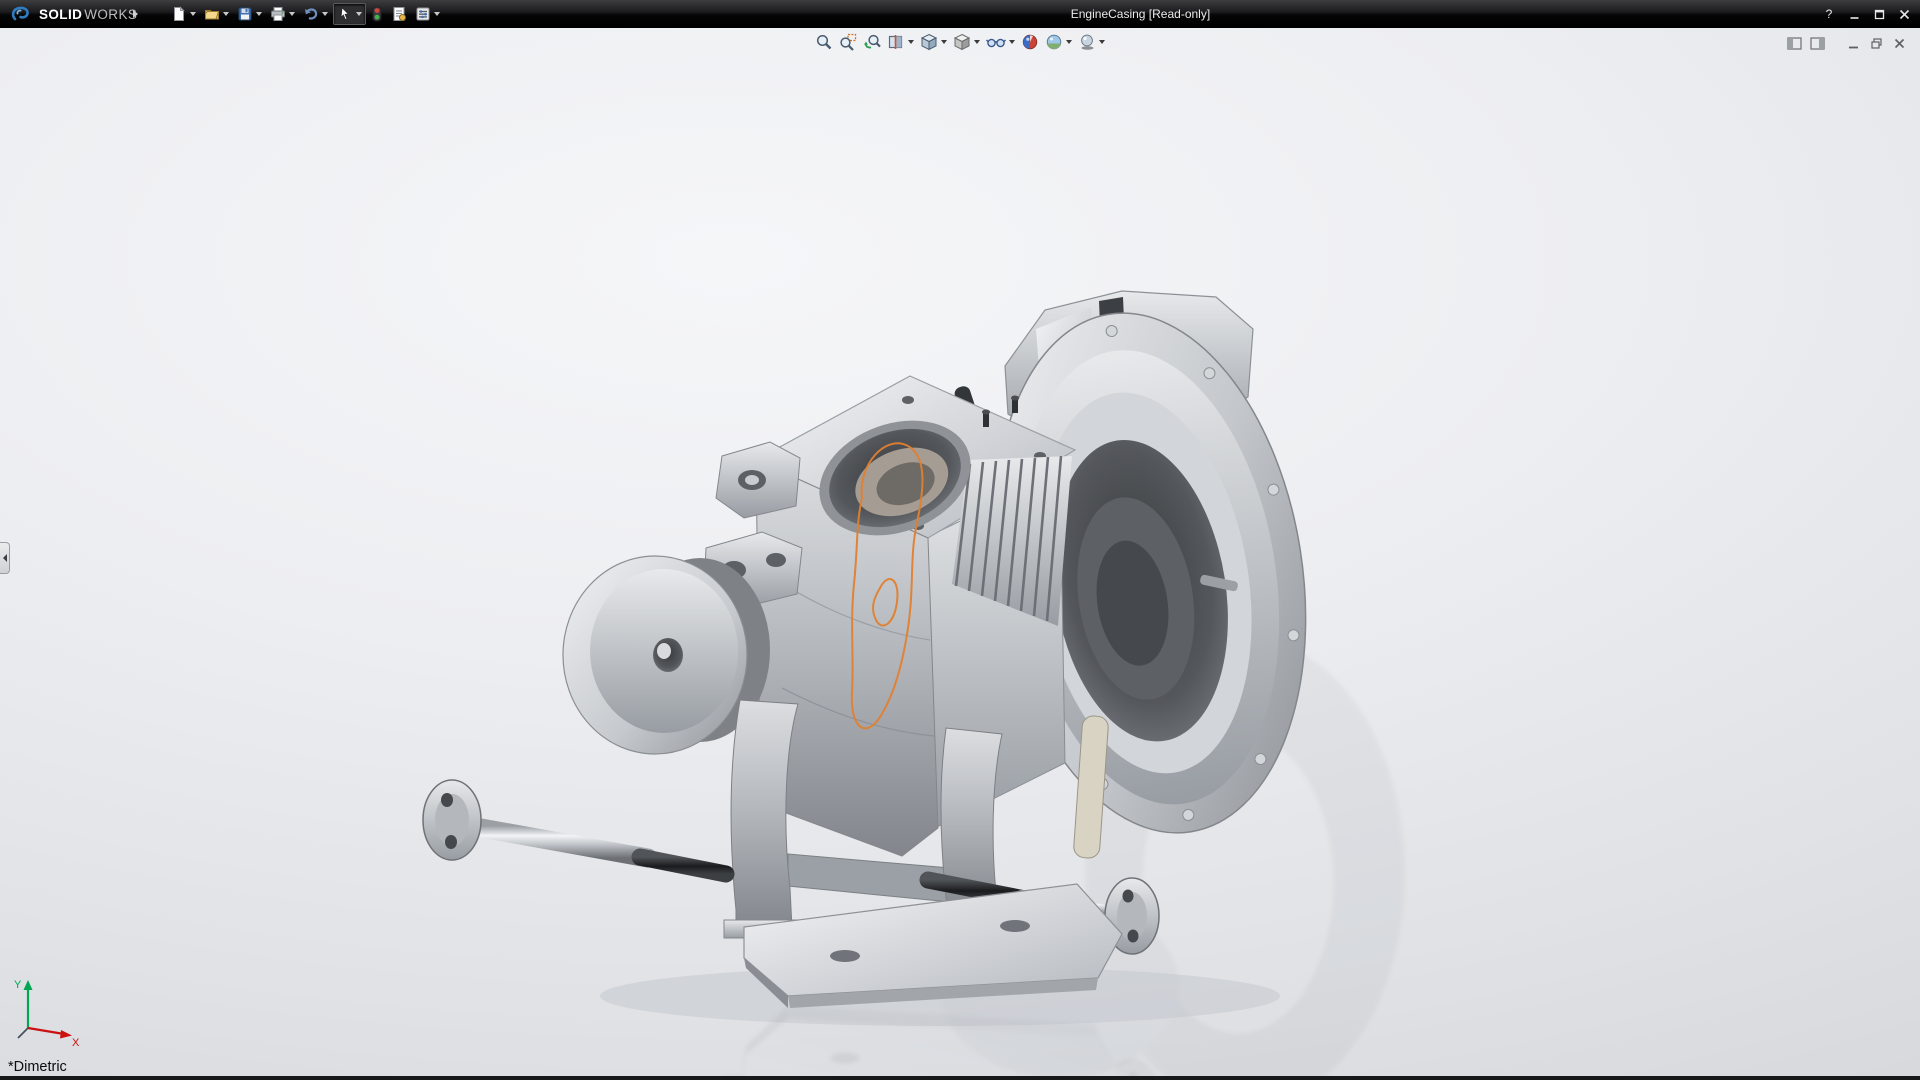 This screenshot has height=1080, width=1920. I want to click on close-icon, so click(1904, 14).